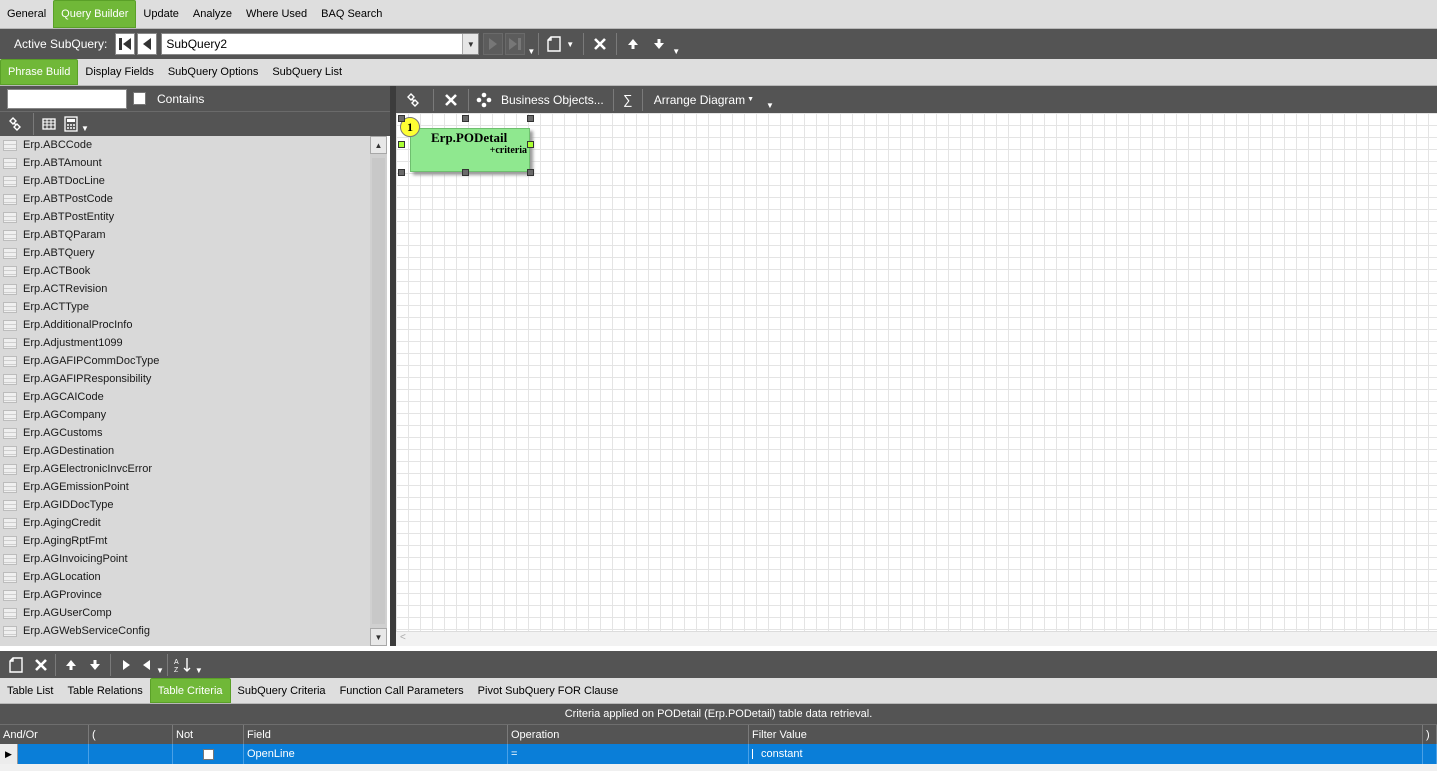 The height and width of the screenshot is (771, 1437). I want to click on cell-filter-value: constant, so click(1086, 754).